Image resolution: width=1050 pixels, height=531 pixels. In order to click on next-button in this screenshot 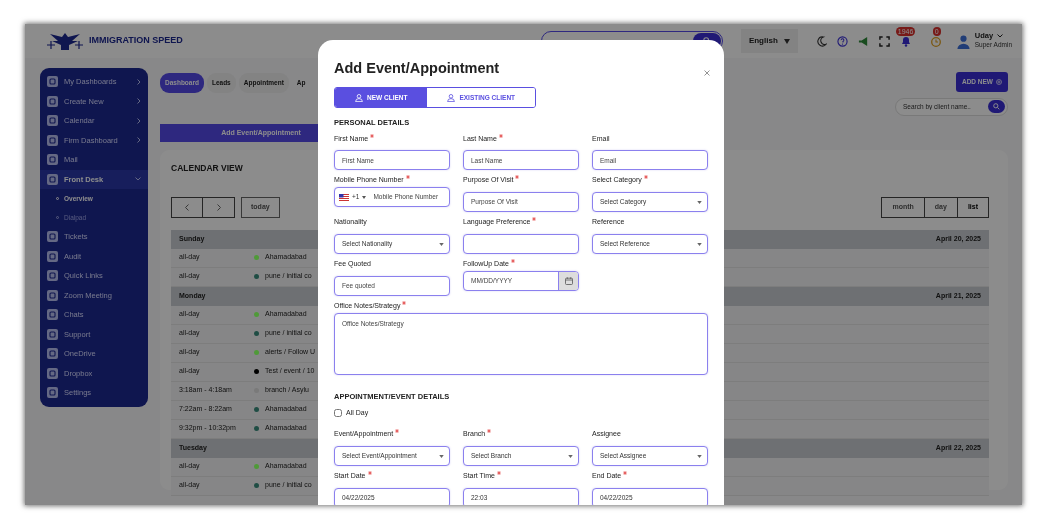, I will do `click(219, 207)`.